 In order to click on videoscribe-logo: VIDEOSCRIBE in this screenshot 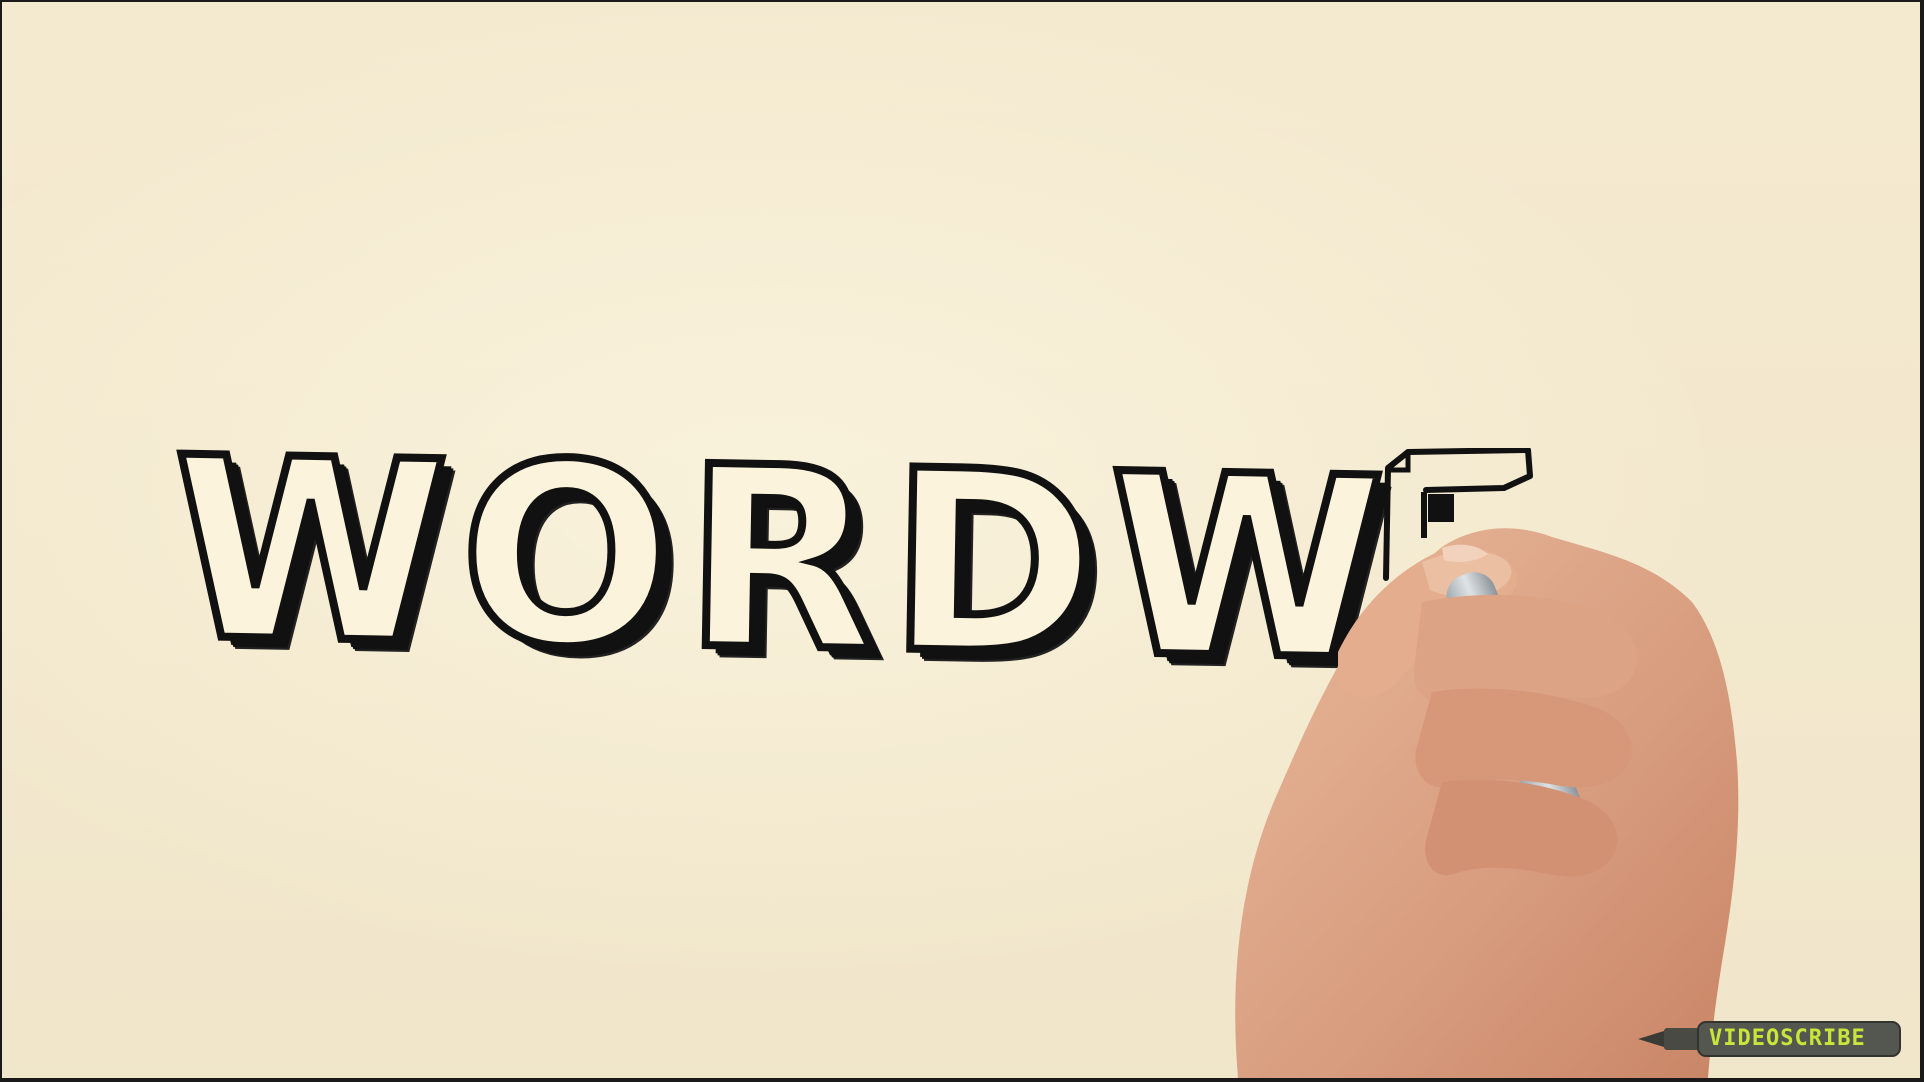, I will do `click(1769, 1039)`.